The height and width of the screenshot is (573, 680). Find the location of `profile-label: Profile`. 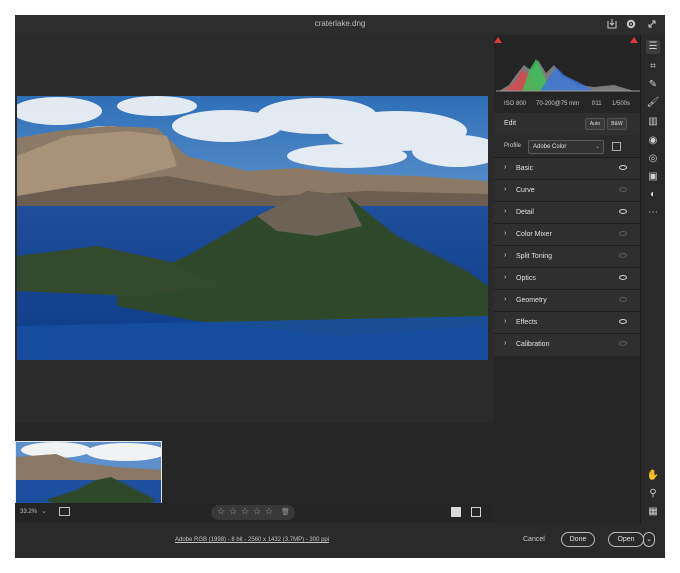

profile-label: Profile is located at coordinates (513, 146).